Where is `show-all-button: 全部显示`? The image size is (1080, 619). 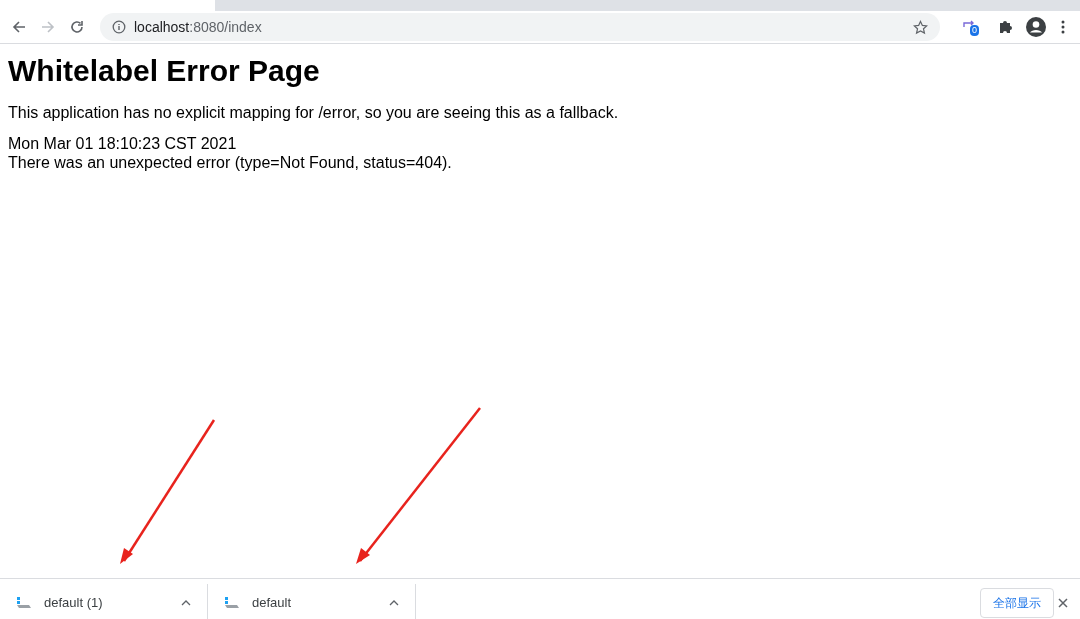 show-all-button: 全部显示 is located at coordinates (1017, 603).